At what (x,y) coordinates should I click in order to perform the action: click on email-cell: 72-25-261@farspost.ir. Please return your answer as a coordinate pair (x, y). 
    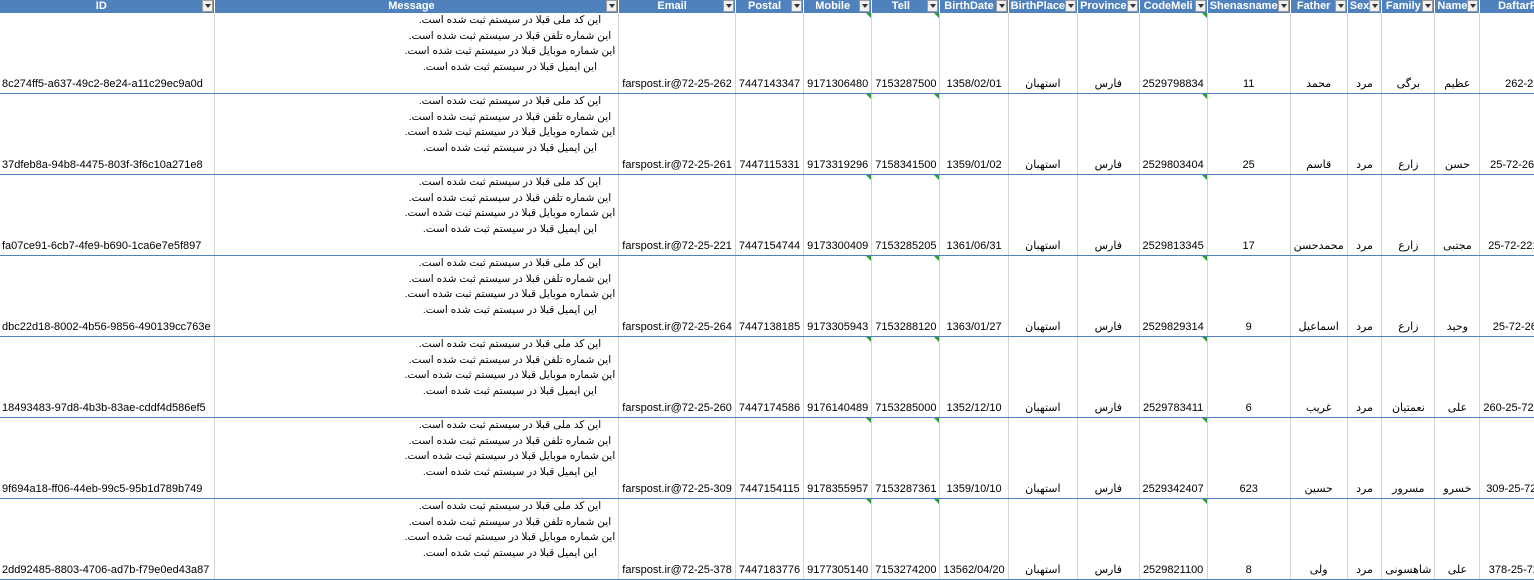
    Looking at the image, I should click on (677, 134).